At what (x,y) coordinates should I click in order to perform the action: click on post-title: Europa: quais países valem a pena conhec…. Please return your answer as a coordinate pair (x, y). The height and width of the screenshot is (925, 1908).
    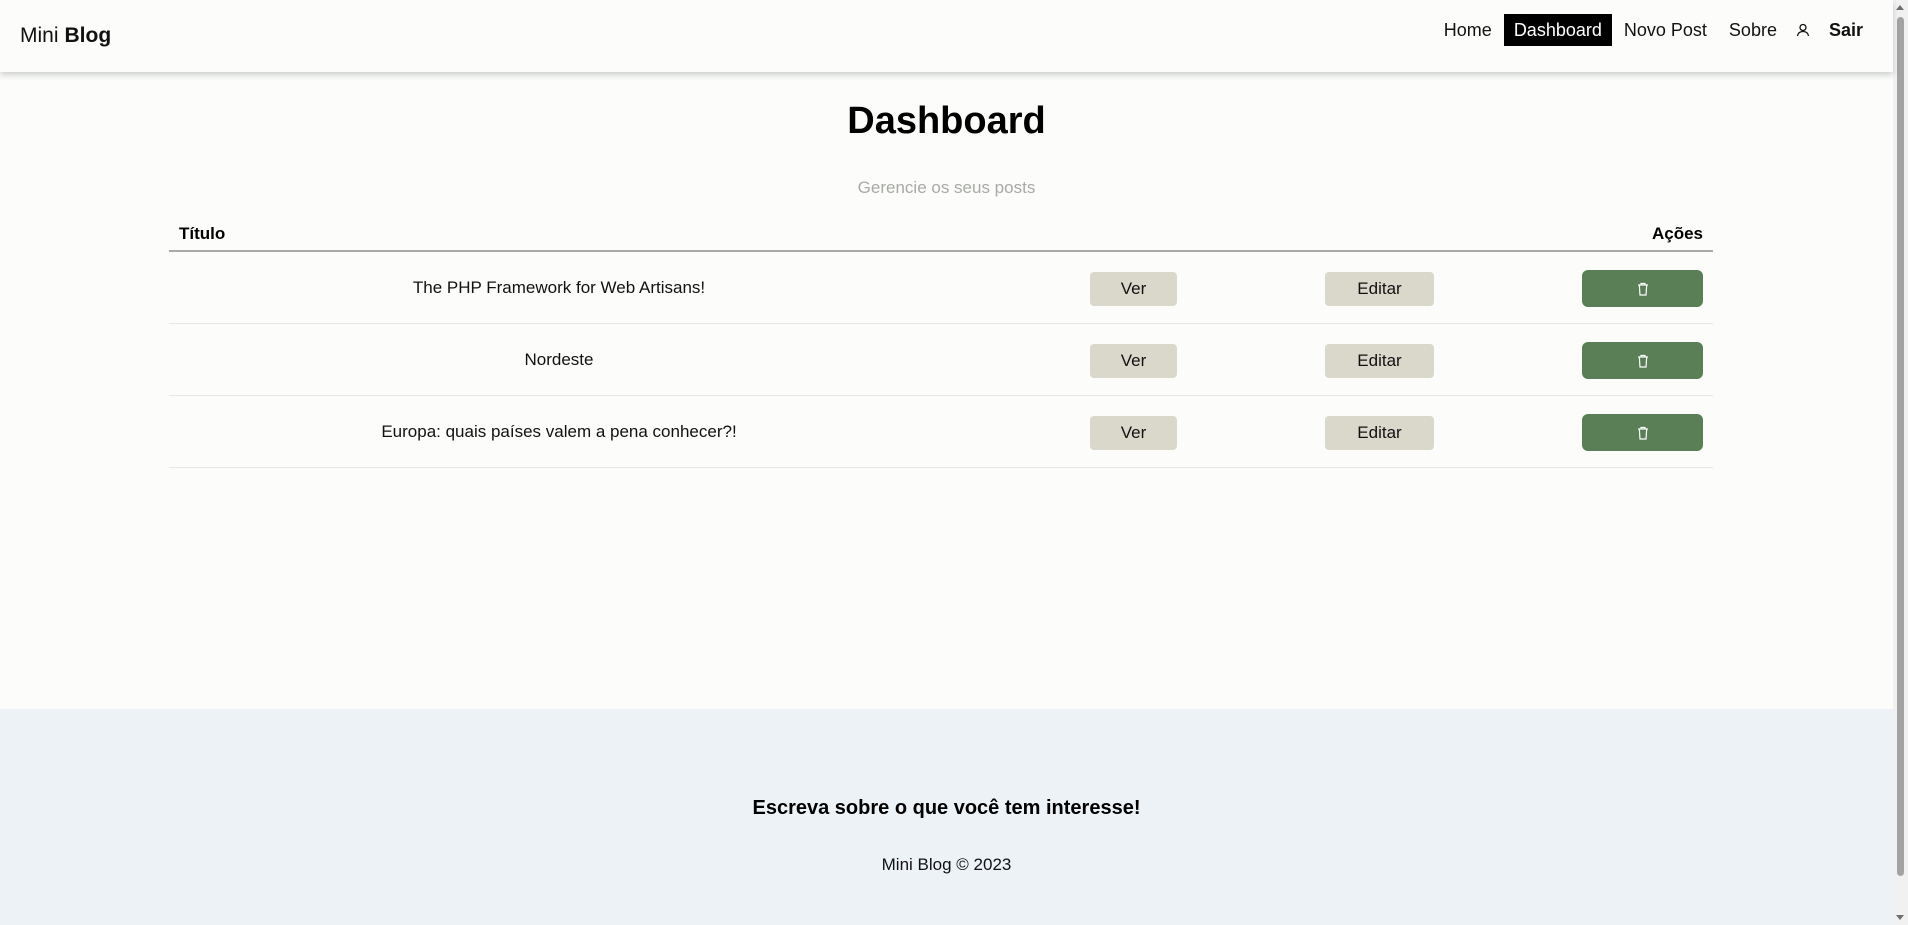
    Looking at the image, I should click on (559, 431).